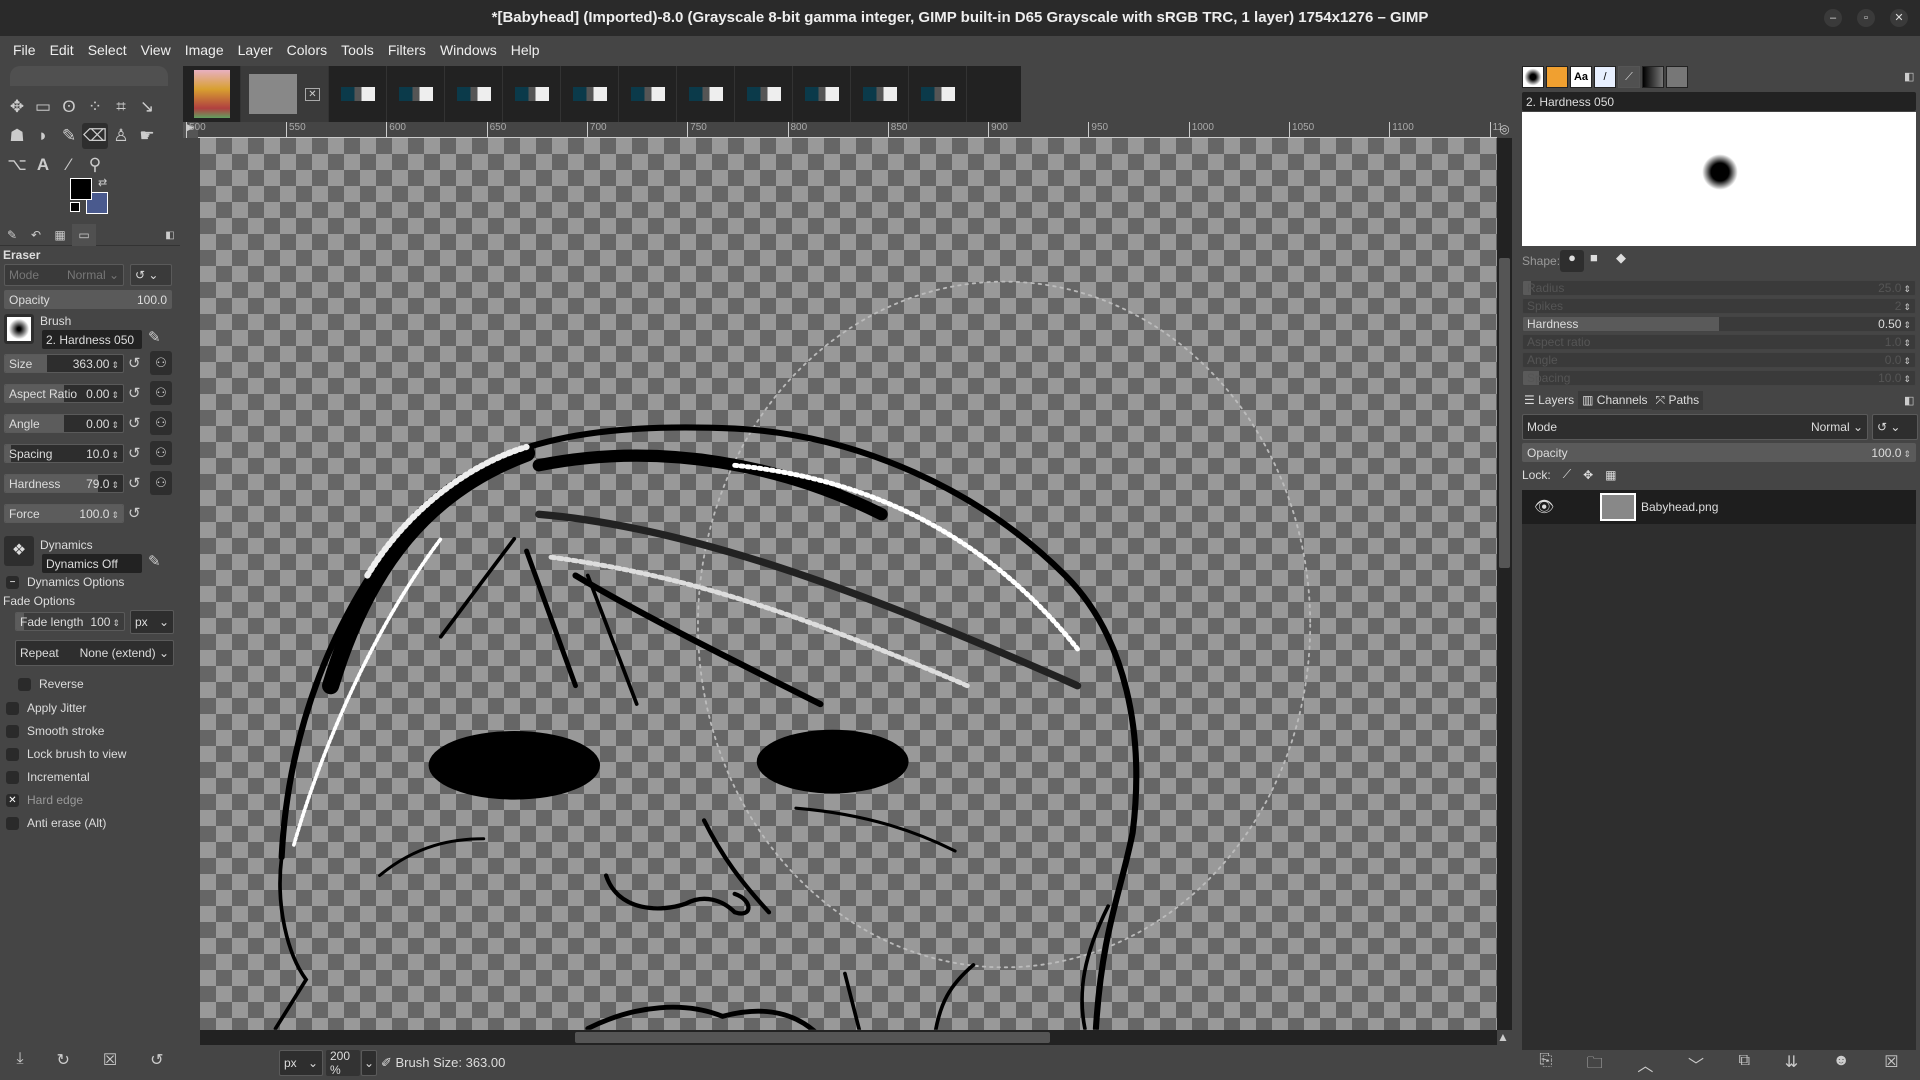 Image resolution: width=1920 pixels, height=1080 pixels. Describe the element at coordinates (55, 731) in the screenshot. I see `checkbox-smooth-stroke: Smooth stroke` at that location.